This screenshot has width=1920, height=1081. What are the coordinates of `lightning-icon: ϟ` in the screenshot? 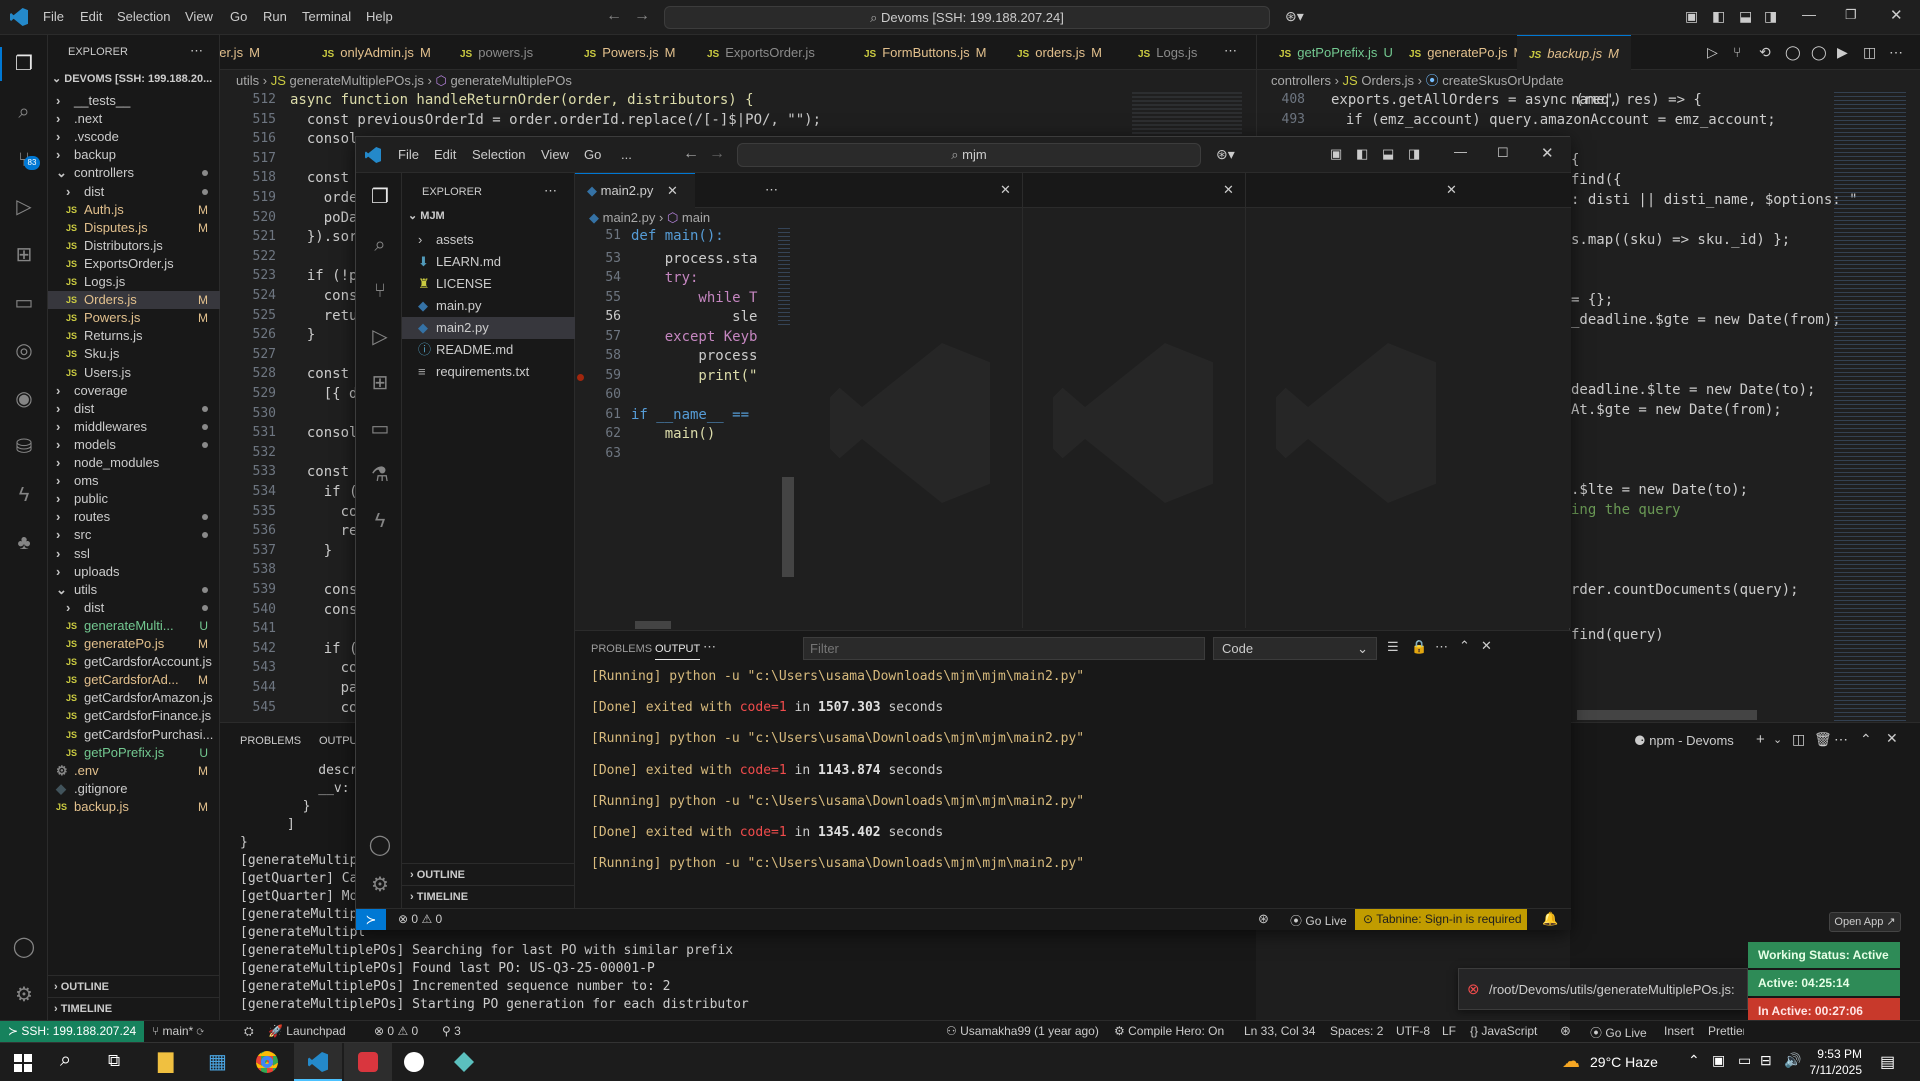 It's located at (24, 495).